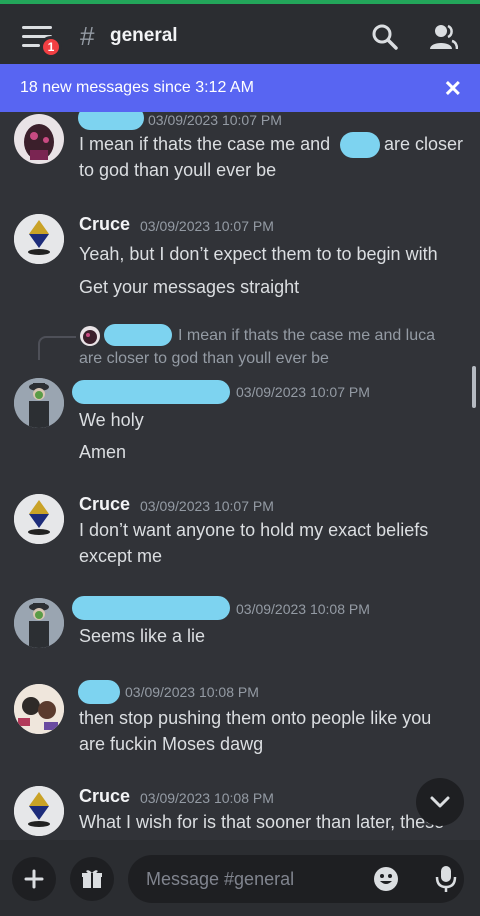  What do you see at coordinates (171, 744) in the screenshot?
I see `message-text: are fuckin Moses dawg` at bounding box center [171, 744].